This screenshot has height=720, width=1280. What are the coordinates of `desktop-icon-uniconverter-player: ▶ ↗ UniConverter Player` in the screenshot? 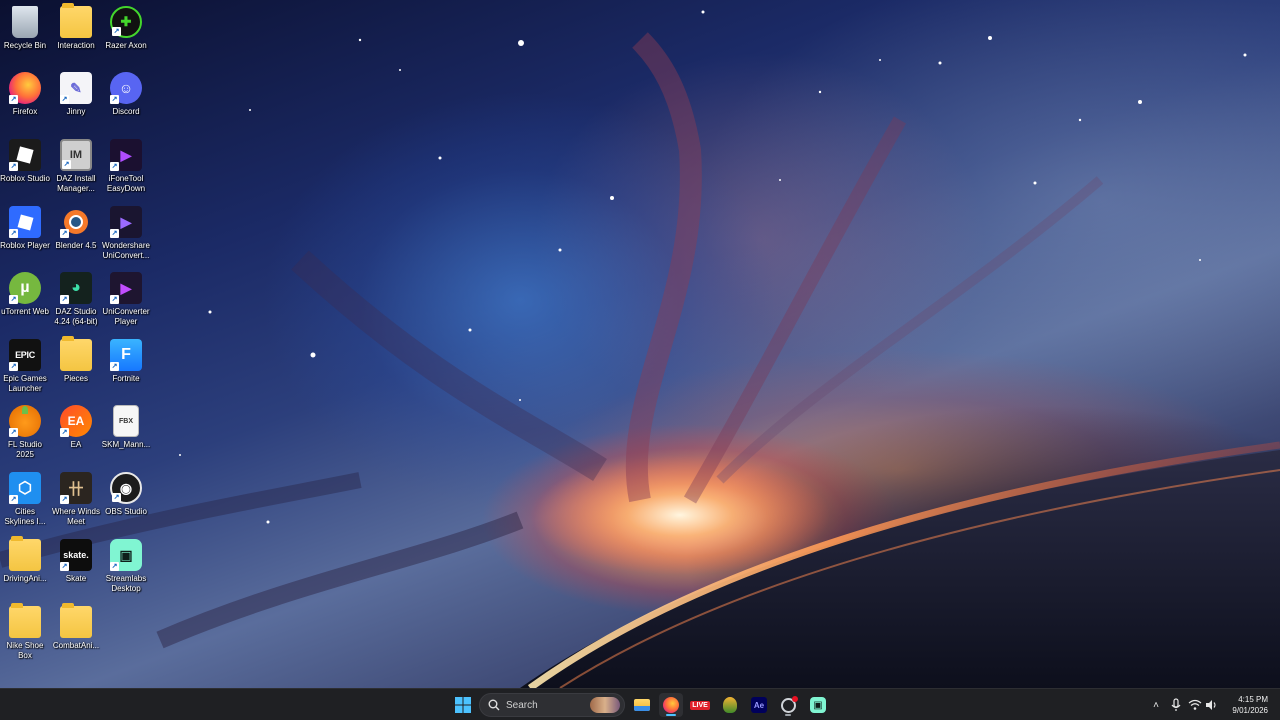 It's located at (126, 299).